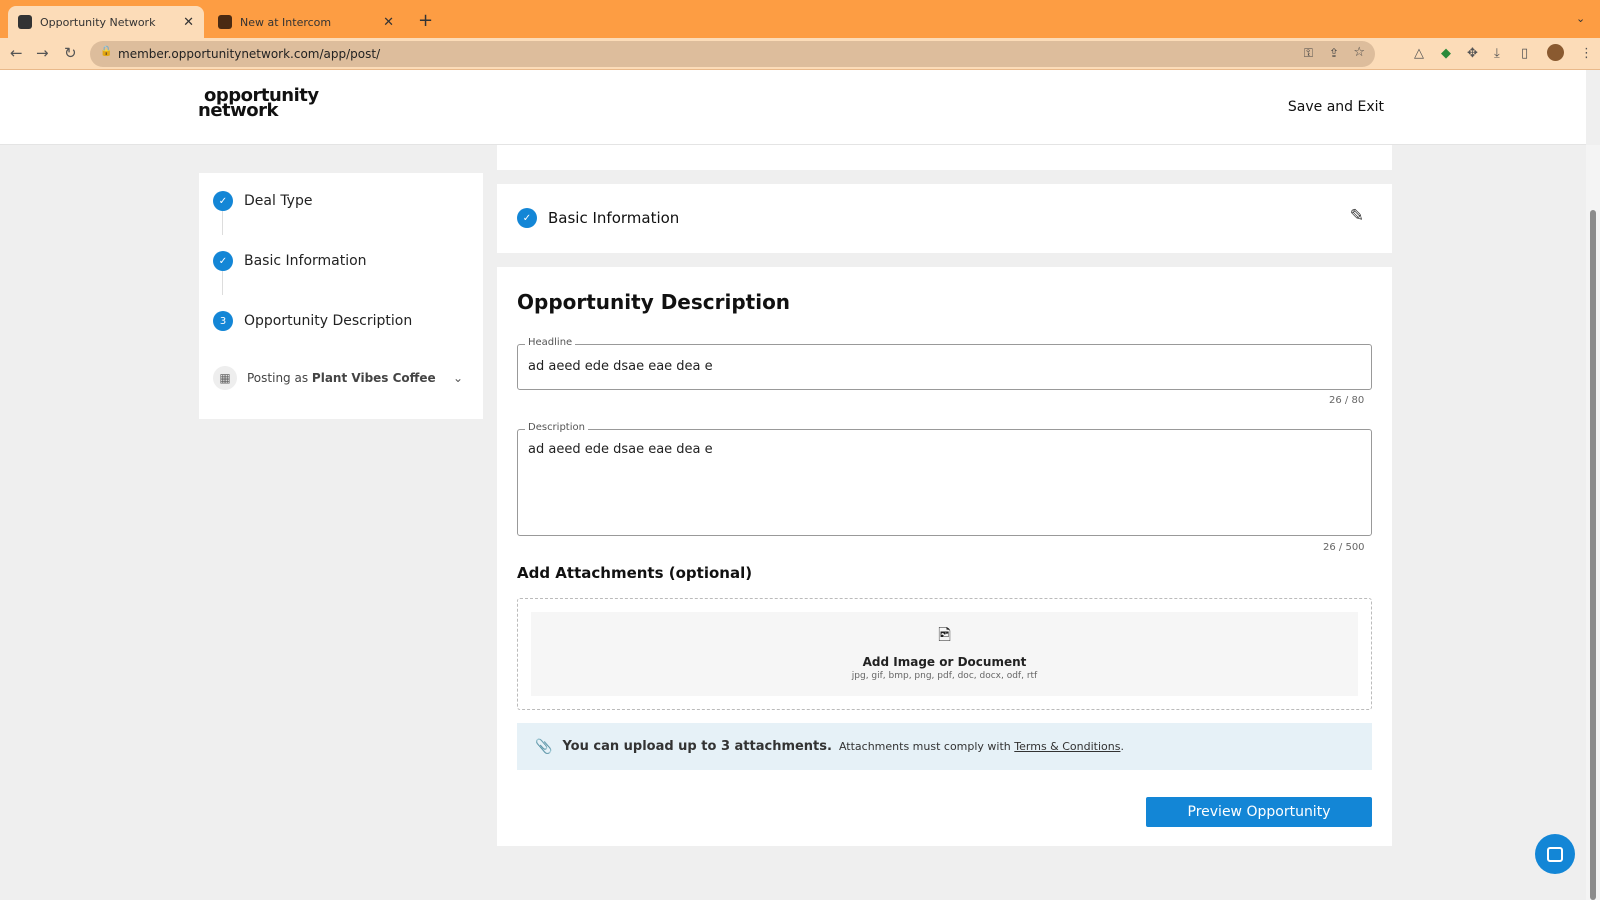 Image resolution: width=1600 pixels, height=900 pixels. What do you see at coordinates (793, 107) in the screenshot?
I see `site-header: opportunity network Save and Exit` at bounding box center [793, 107].